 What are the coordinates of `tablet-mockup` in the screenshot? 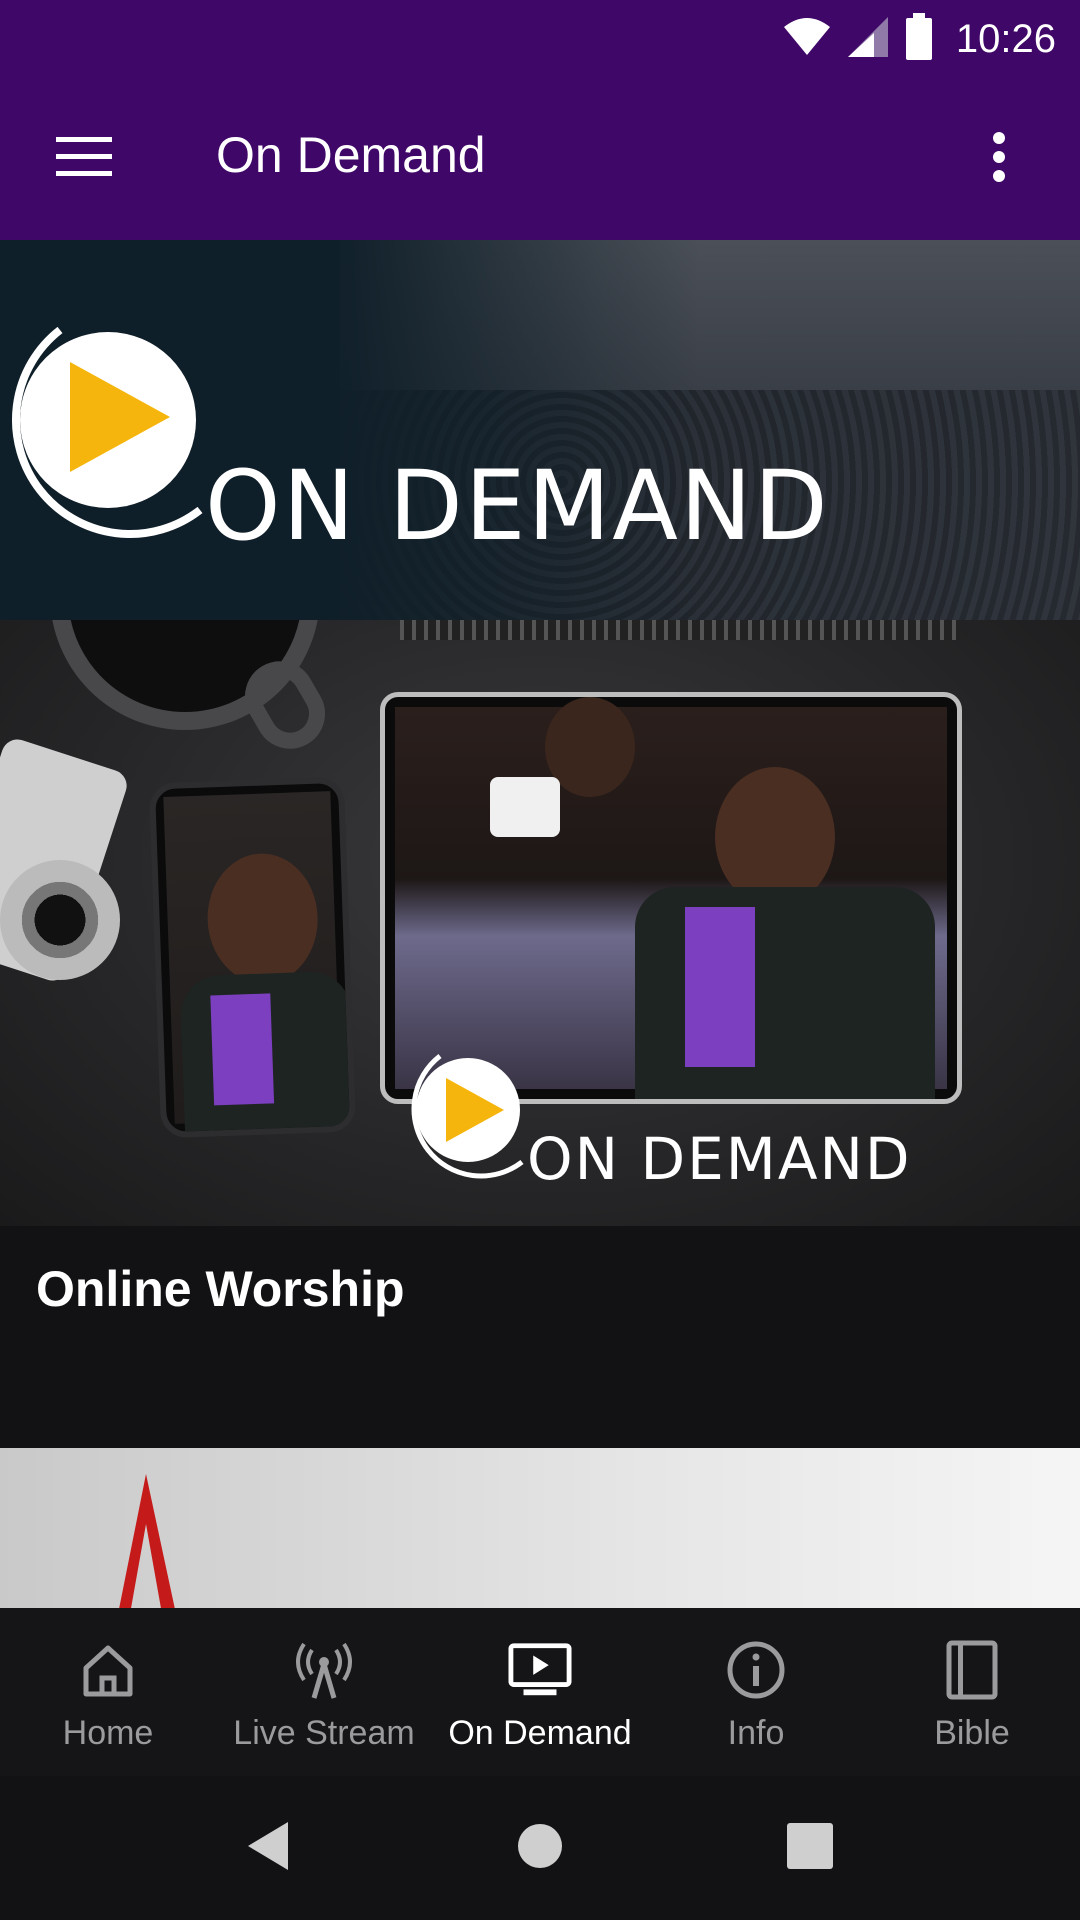 It's located at (671, 898).